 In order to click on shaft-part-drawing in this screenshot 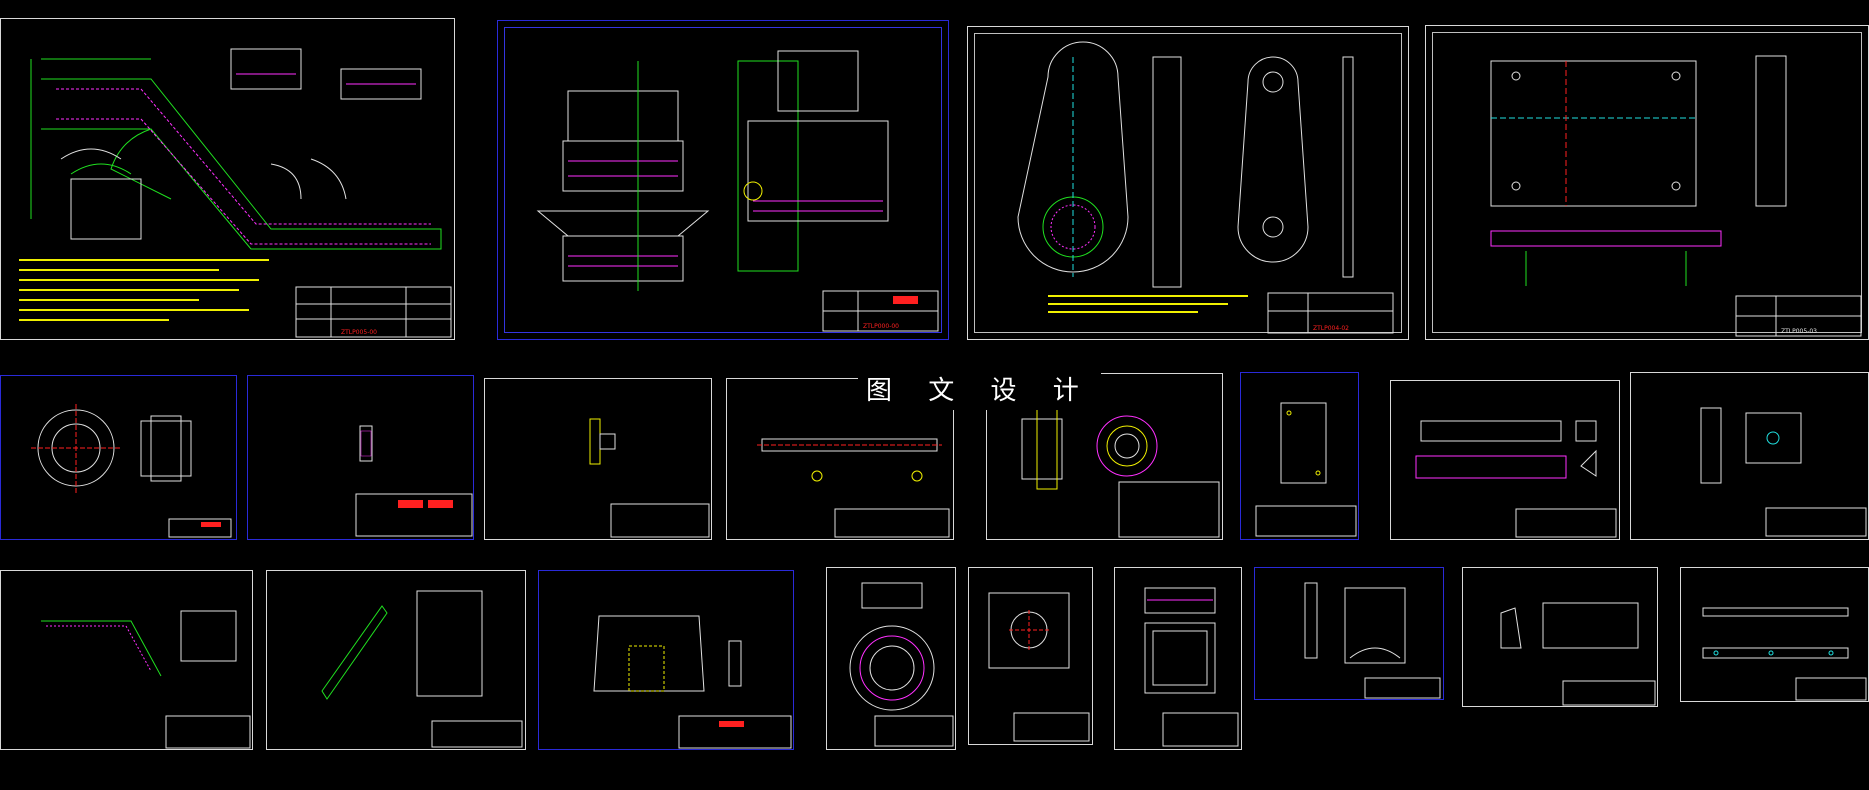, I will do `click(649, 478)`.